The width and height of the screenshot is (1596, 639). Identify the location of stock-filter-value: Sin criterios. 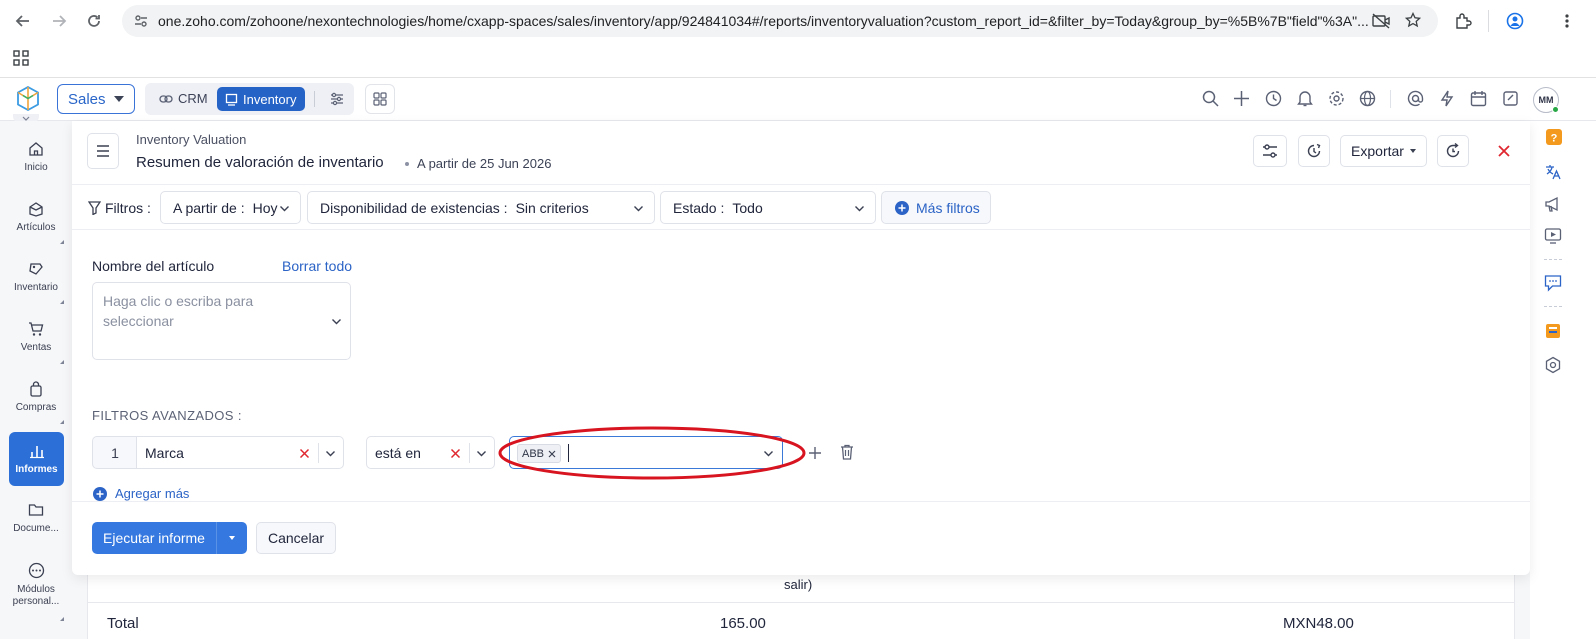
(552, 207).